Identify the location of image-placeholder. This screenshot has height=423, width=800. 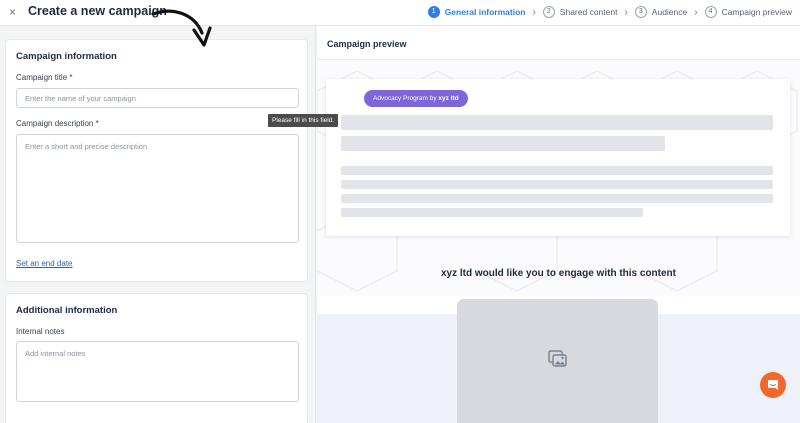
(557, 361).